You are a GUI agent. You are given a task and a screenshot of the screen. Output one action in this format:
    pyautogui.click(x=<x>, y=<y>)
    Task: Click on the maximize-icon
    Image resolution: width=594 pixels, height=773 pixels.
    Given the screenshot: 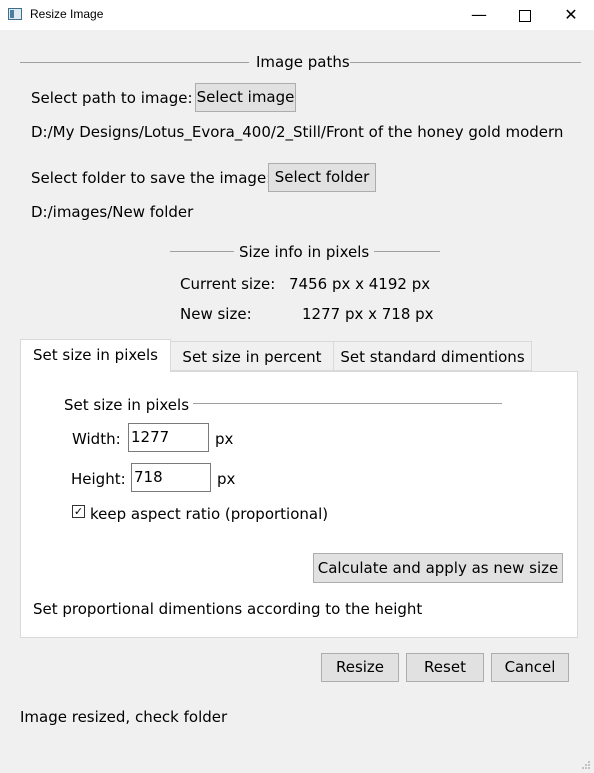 What is the action you would take?
    pyautogui.click(x=525, y=15)
    